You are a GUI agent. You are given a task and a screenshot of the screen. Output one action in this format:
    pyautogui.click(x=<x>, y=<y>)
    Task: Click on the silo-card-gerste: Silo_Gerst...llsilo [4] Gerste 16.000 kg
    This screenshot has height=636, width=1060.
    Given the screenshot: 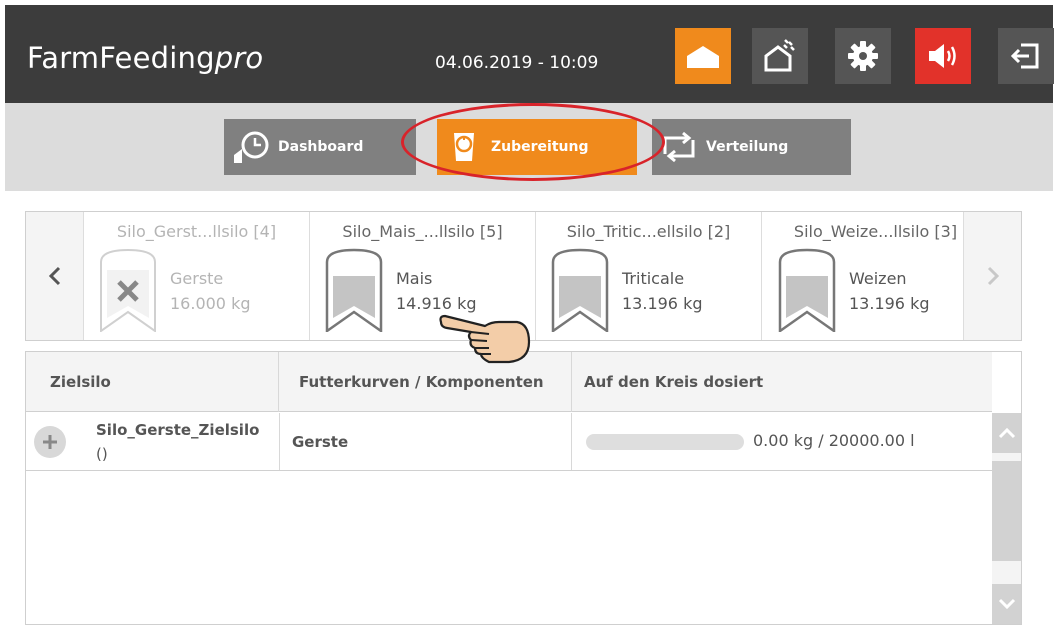 What is the action you would take?
    pyautogui.click(x=197, y=276)
    